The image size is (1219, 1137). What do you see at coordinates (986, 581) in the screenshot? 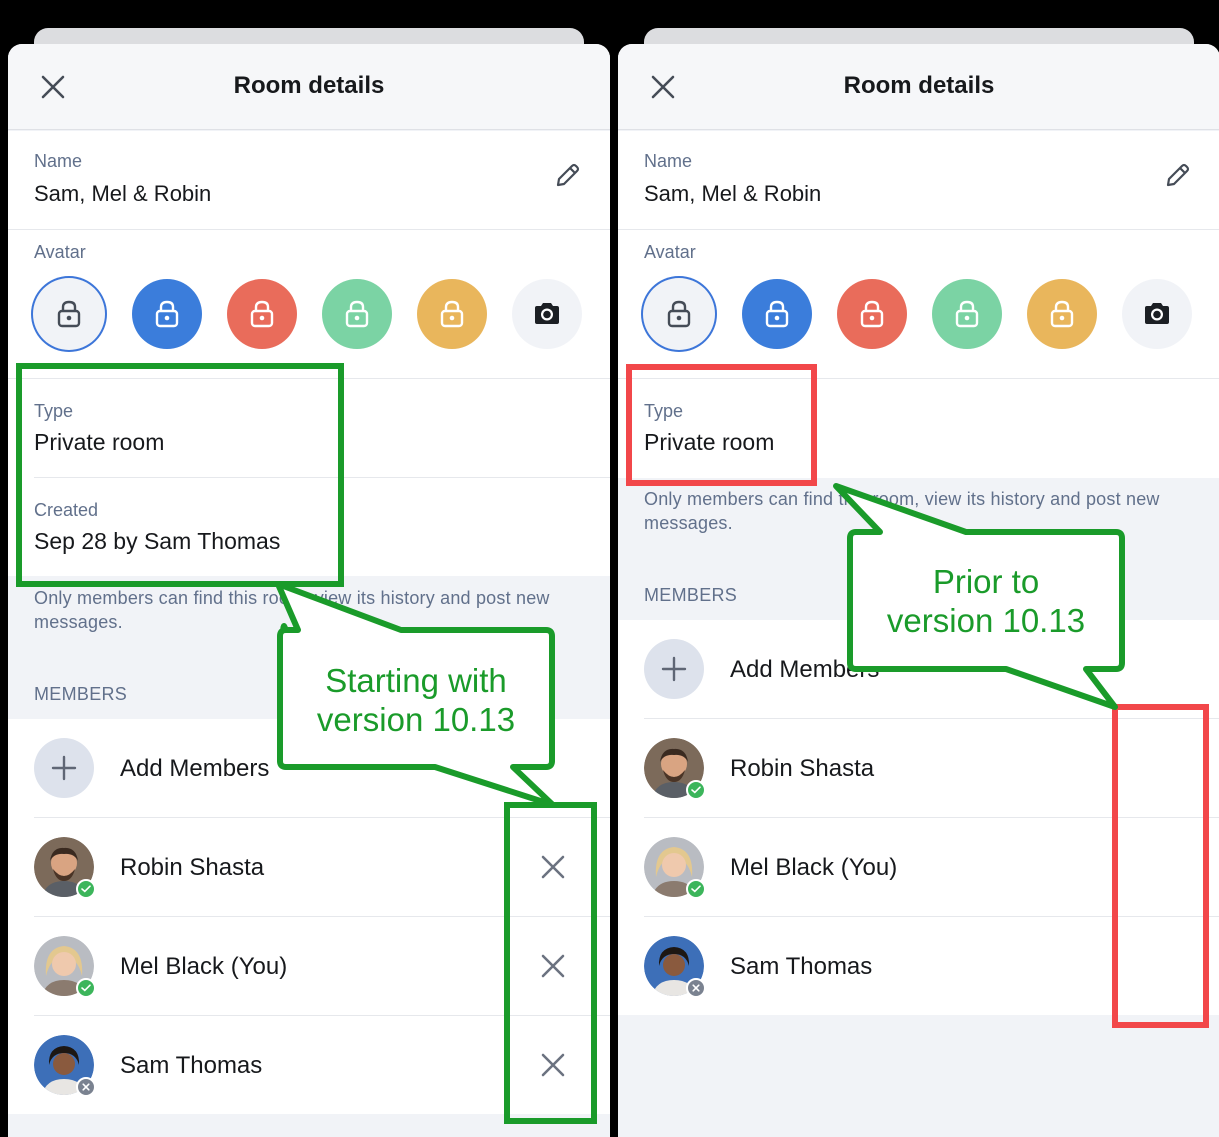
I see `annotation-line-1: Prior to` at bounding box center [986, 581].